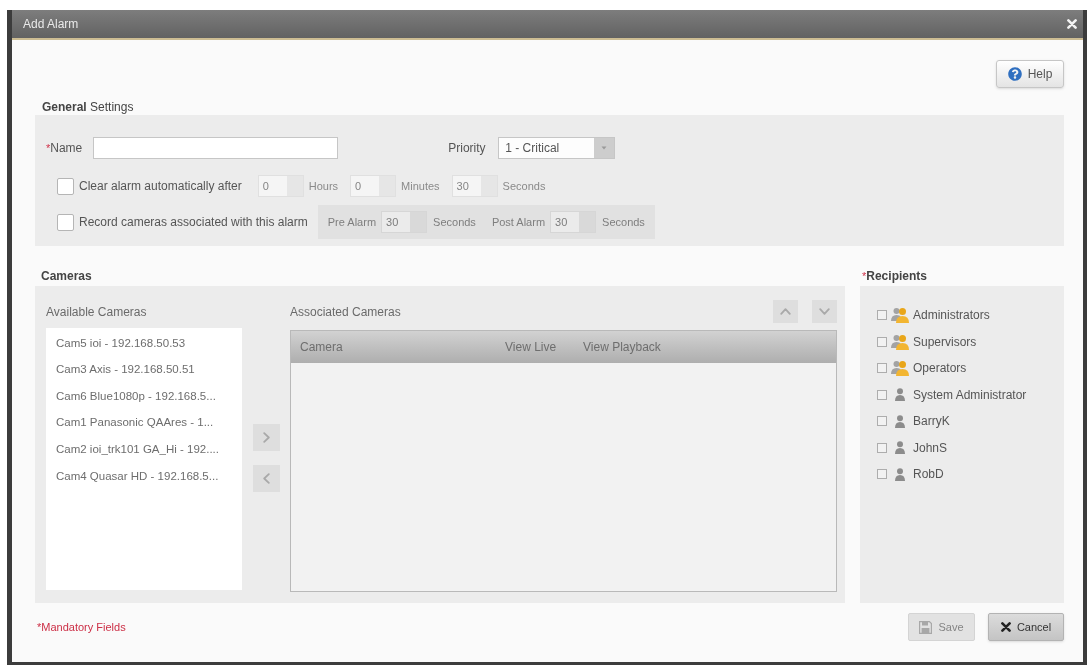 The height and width of the screenshot is (665, 1087). I want to click on chevron-up-icon, so click(785, 311).